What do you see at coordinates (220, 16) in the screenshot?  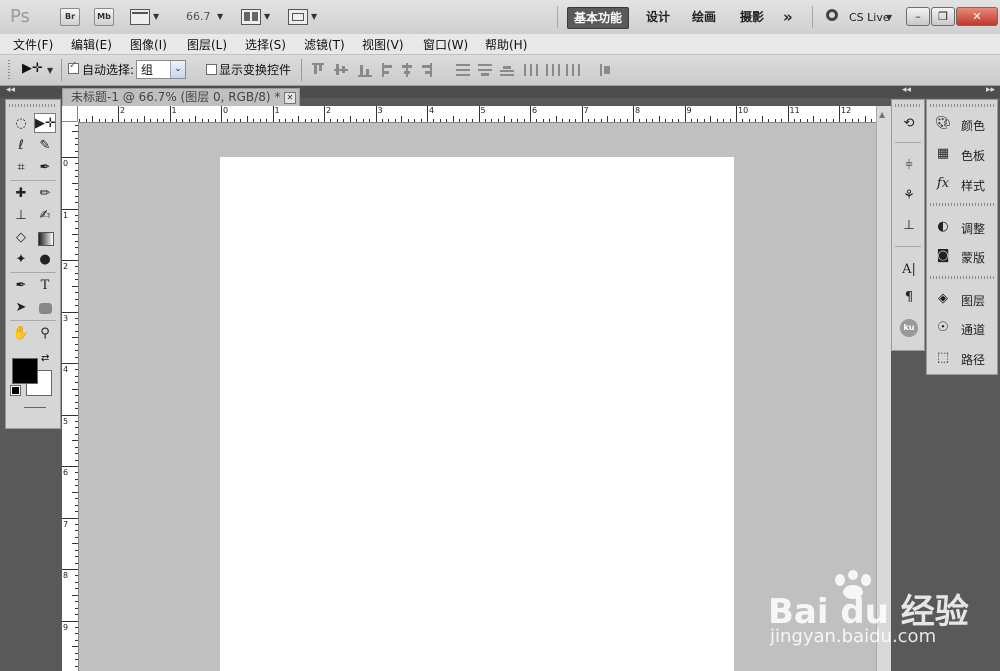 I see `zoom-dropdown-icon: ▼` at bounding box center [220, 16].